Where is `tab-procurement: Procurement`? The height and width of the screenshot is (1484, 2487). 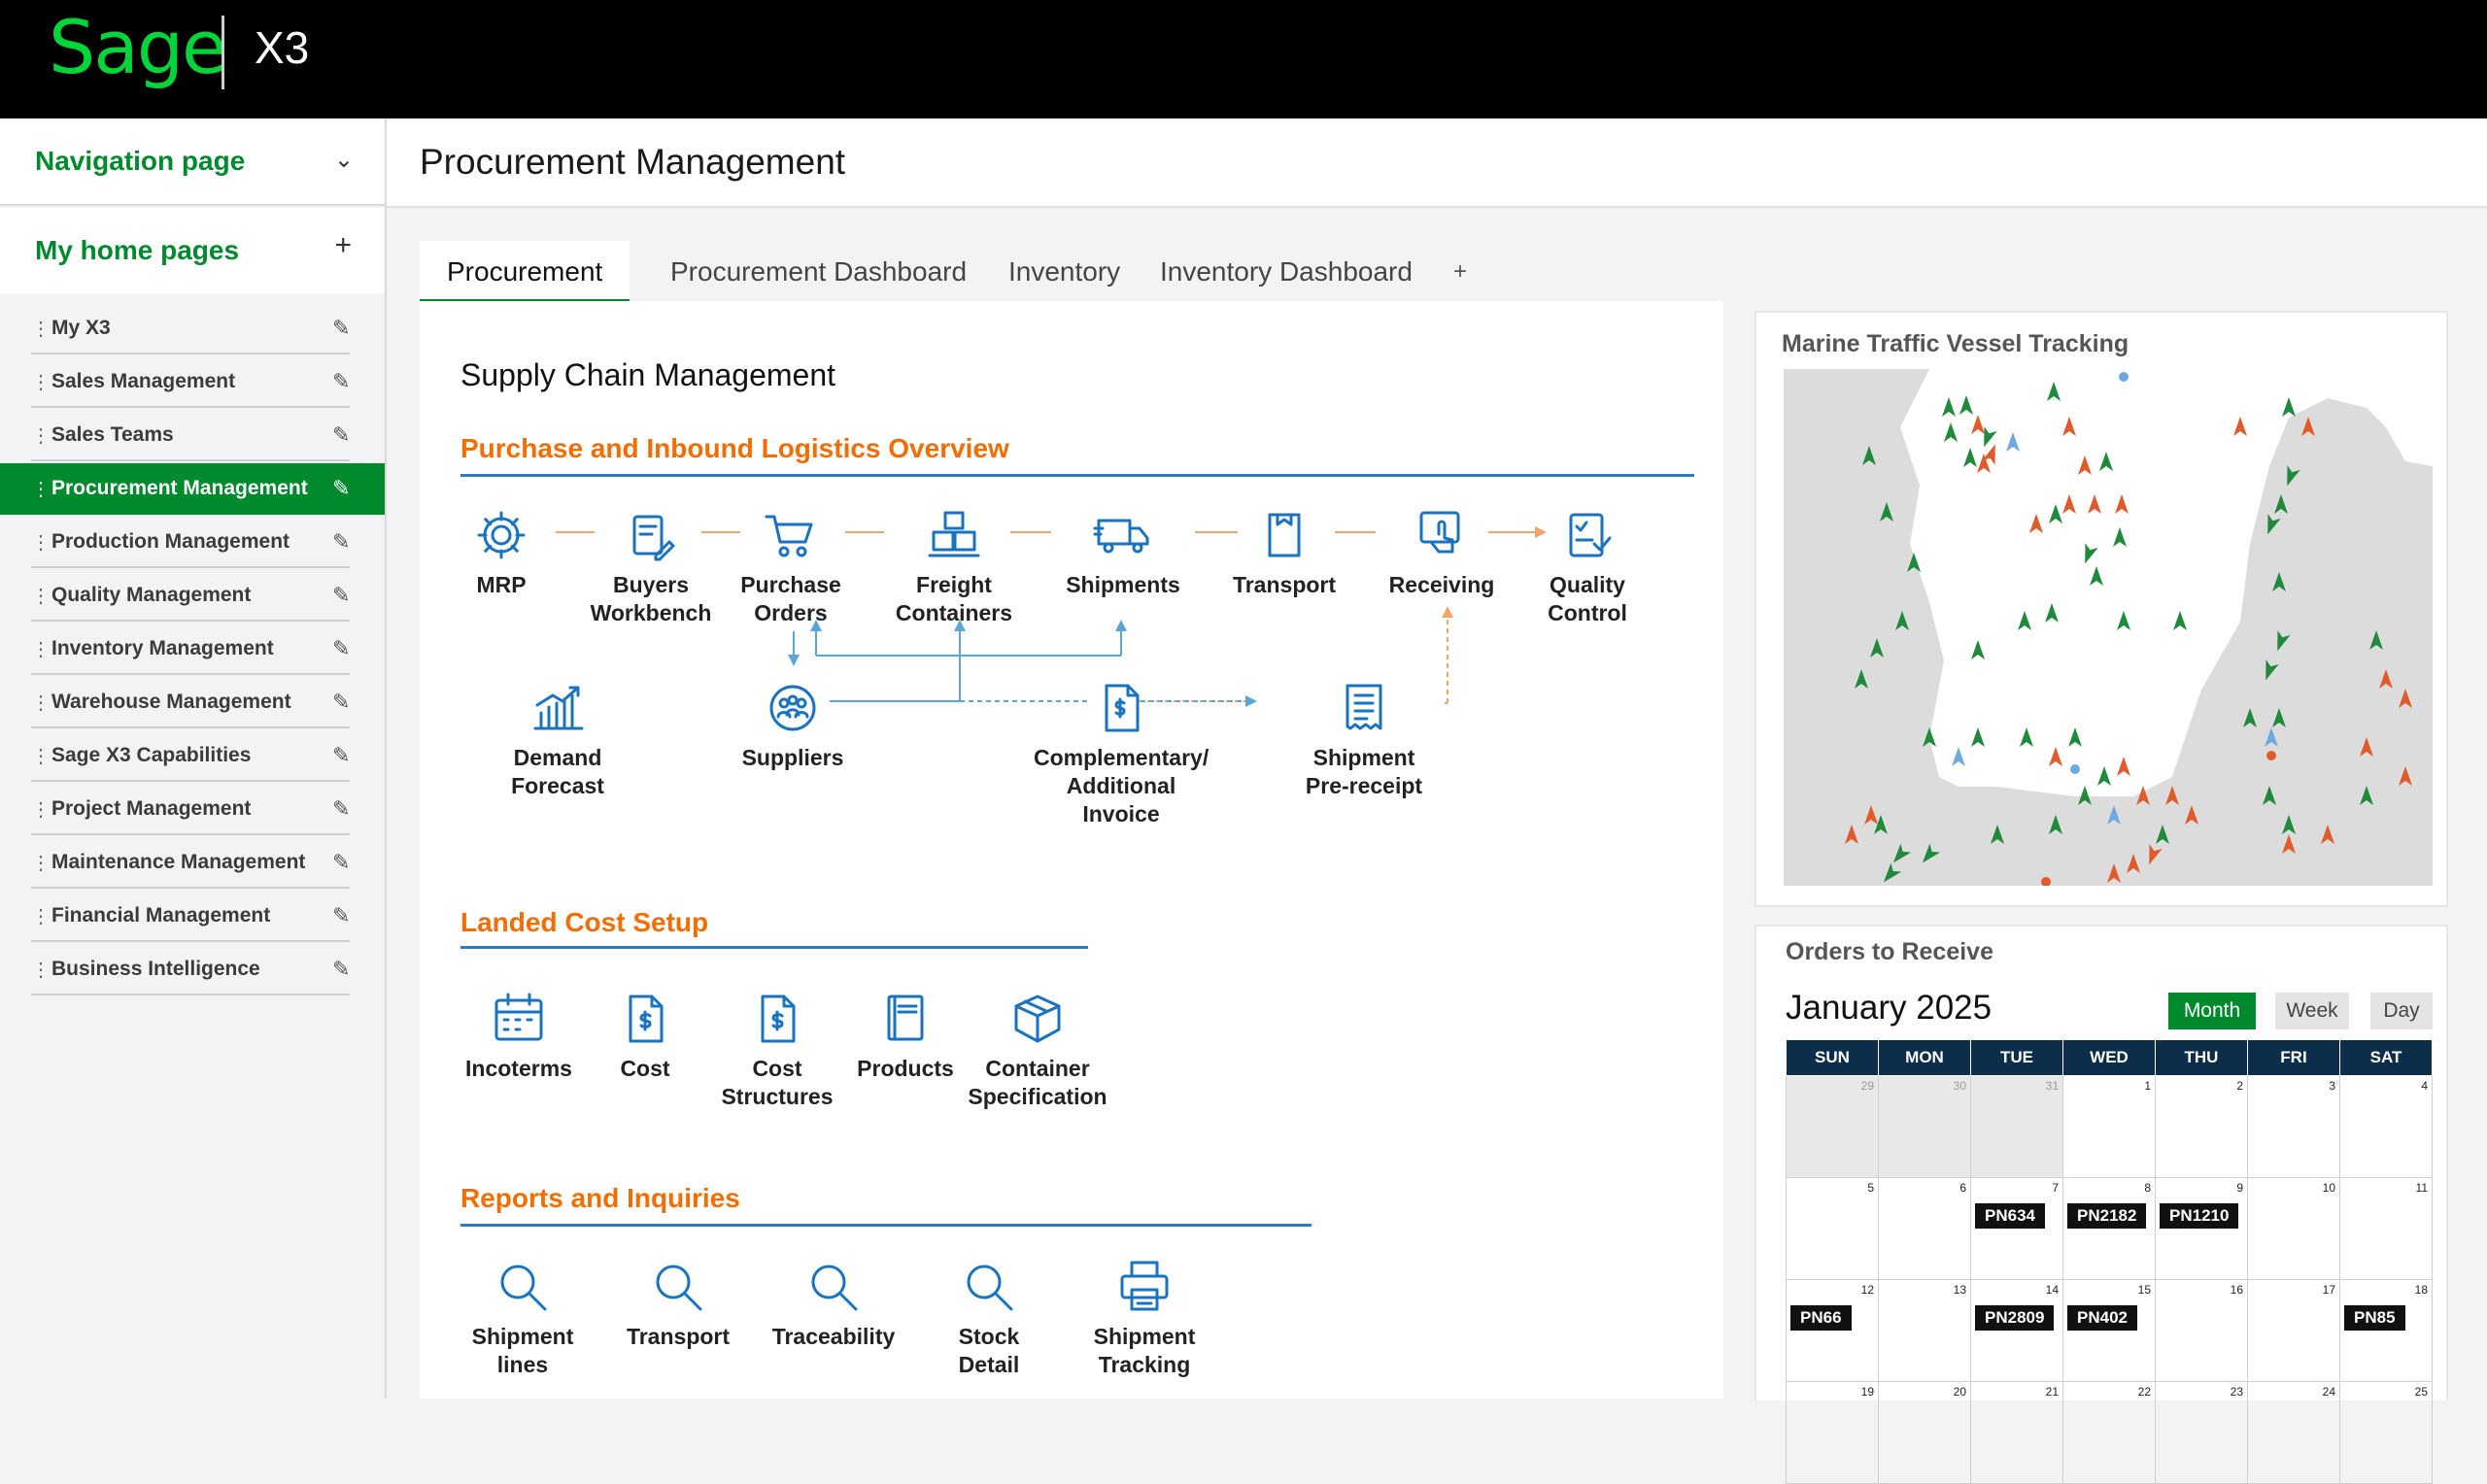
tab-procurement: Procurement is located at coordinates (525, 272).